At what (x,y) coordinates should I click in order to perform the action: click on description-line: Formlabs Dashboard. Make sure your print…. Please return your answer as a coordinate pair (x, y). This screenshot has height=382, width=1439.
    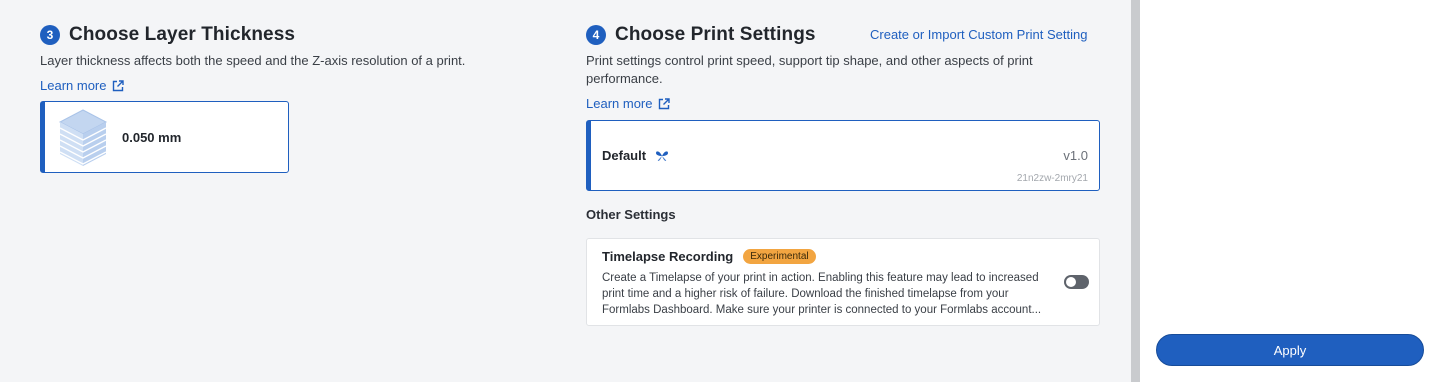
    Looking at the image, I should click on (822, 310).